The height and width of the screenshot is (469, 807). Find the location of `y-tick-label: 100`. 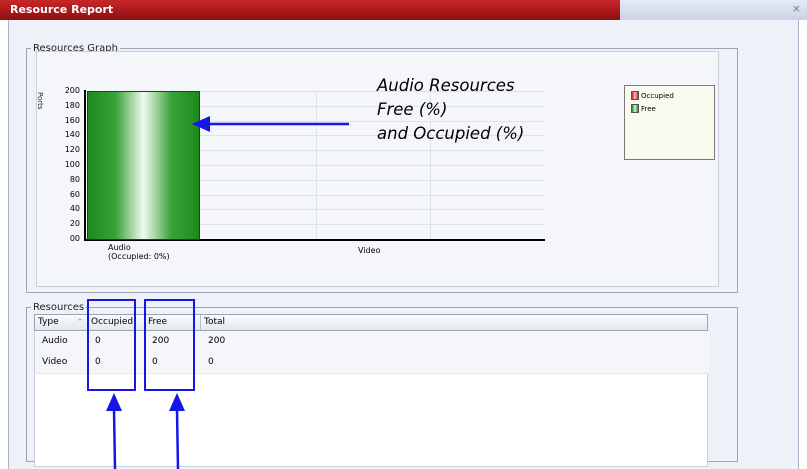

y-tick-label: 100 is located at coordinates (72, 164).